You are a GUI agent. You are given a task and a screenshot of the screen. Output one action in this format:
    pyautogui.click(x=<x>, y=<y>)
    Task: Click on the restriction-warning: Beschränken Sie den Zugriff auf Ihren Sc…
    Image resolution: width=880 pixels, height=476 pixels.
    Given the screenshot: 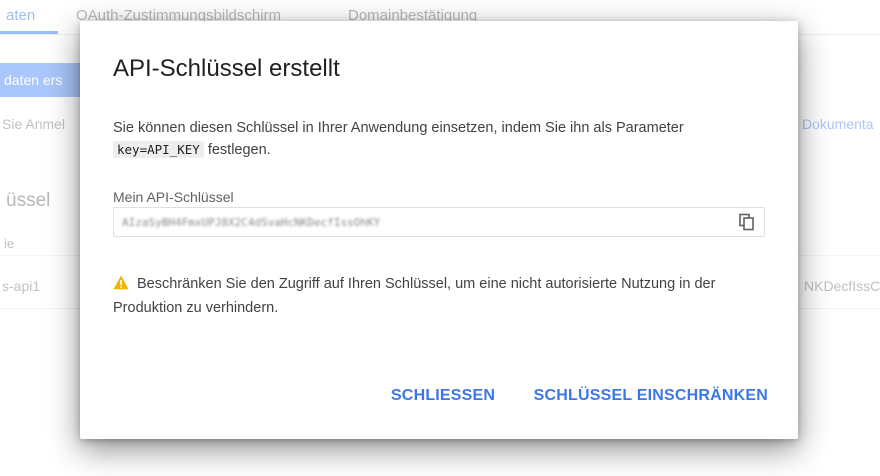 What is the action you would take?
    pyautogui.click(x=423, y=296)
    